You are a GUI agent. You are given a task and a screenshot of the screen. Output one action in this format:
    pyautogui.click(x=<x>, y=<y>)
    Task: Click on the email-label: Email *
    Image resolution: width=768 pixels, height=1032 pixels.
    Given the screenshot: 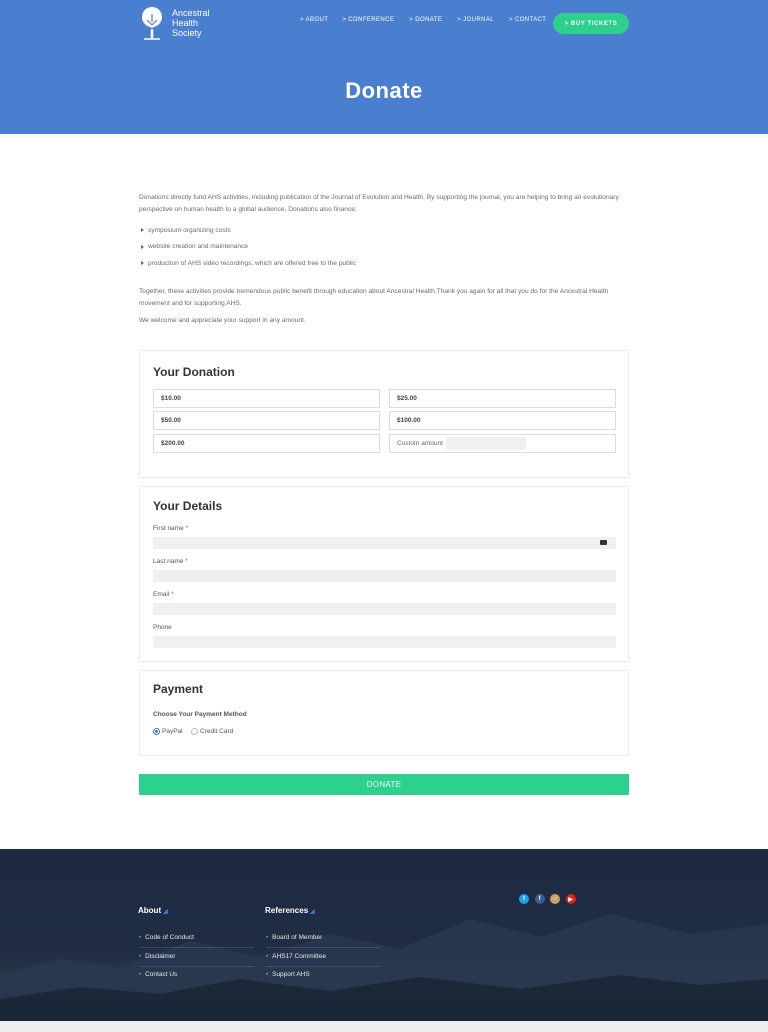 What is the action you would take?
    pyautogui.click(x=163, y=594)
    